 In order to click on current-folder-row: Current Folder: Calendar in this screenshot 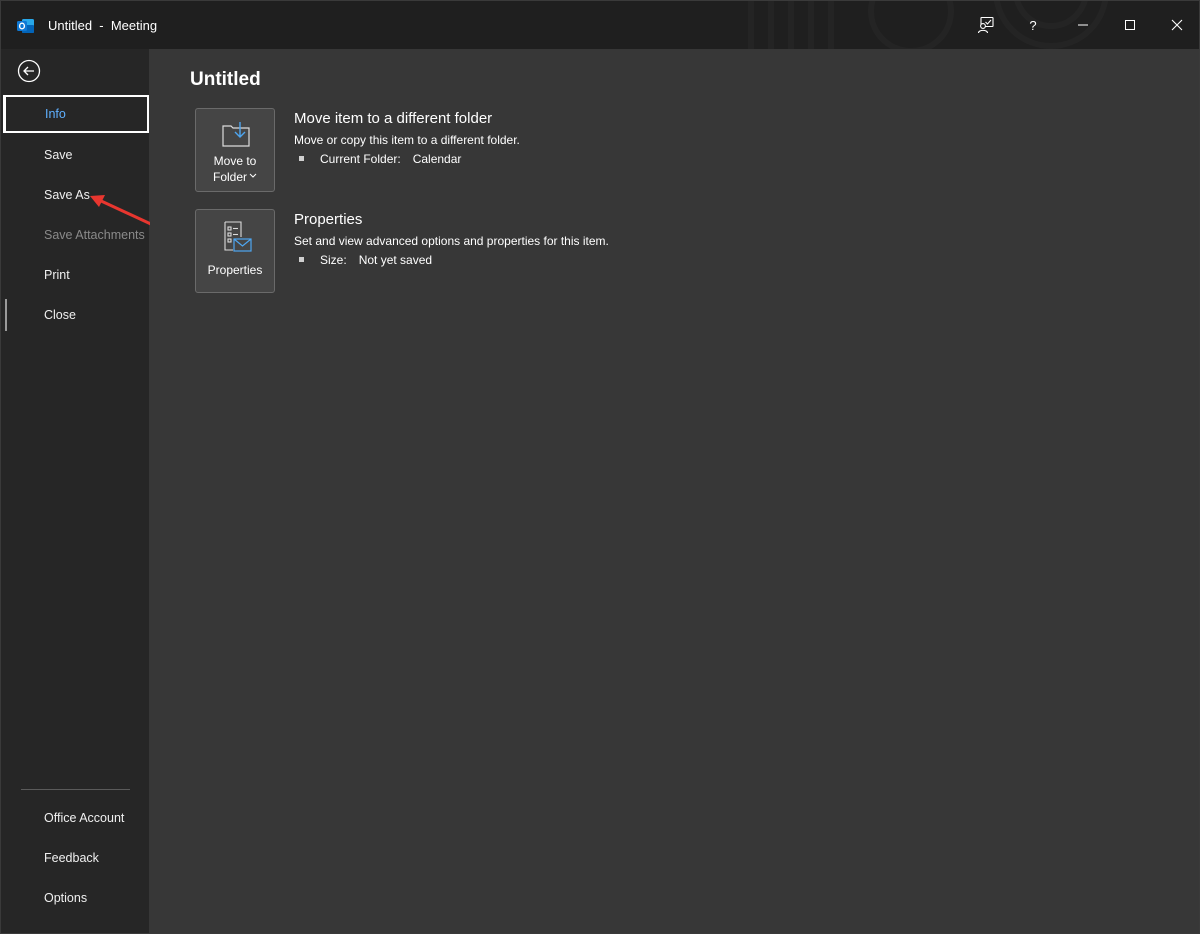, I will do `click(380, 159)`.